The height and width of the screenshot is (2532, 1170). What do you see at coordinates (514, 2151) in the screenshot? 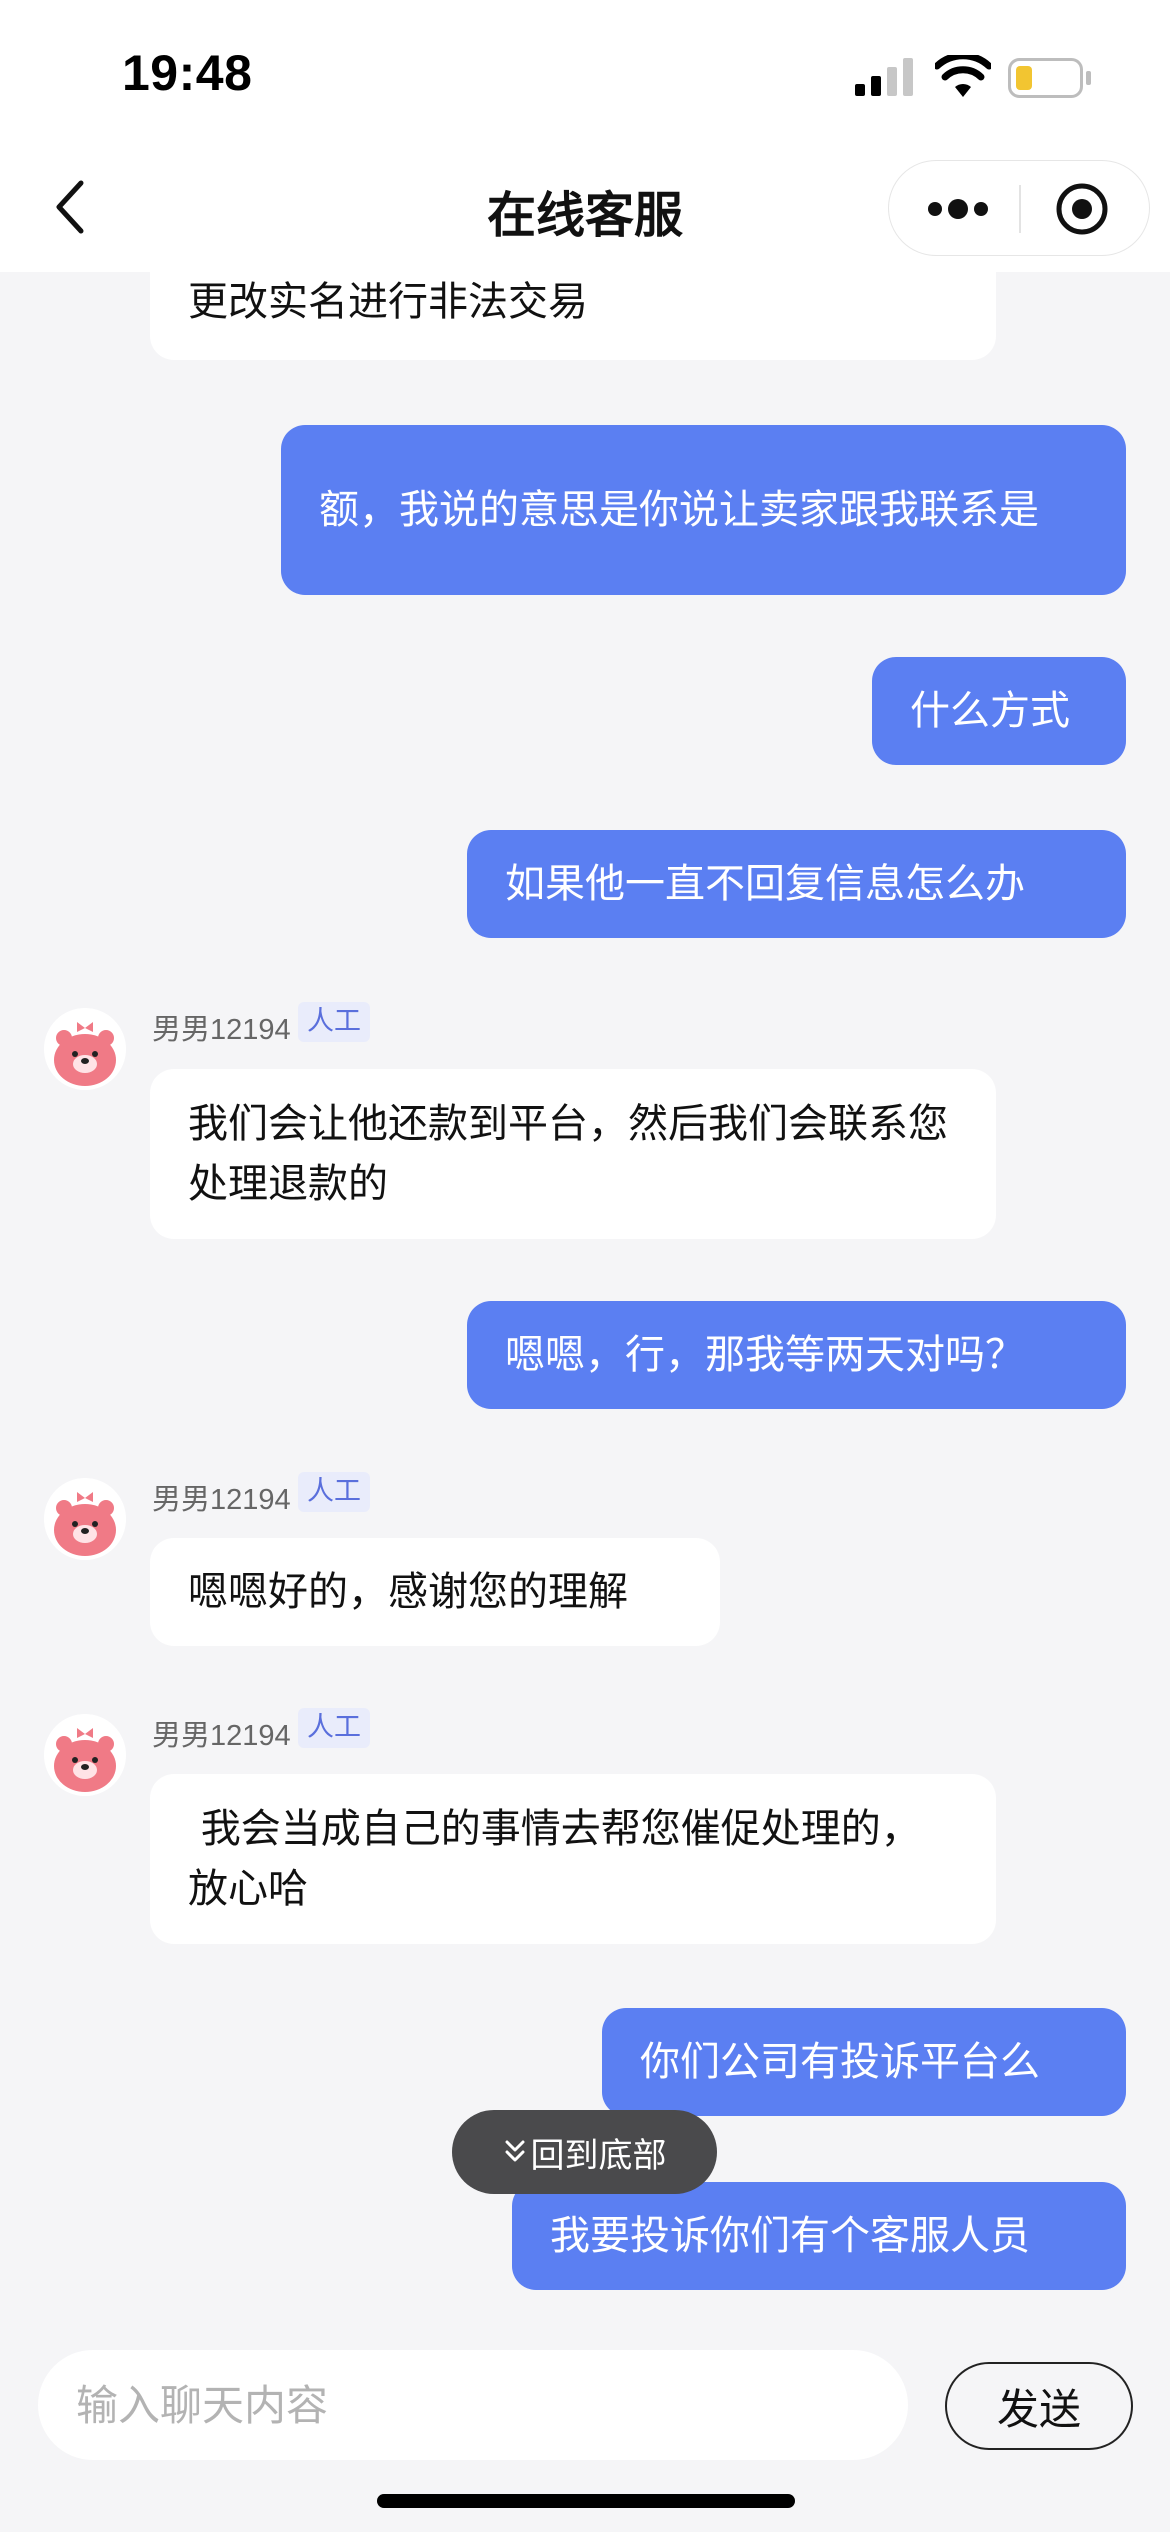
I see `double-chevron-down-icon` at bounding box center [514, 2151].